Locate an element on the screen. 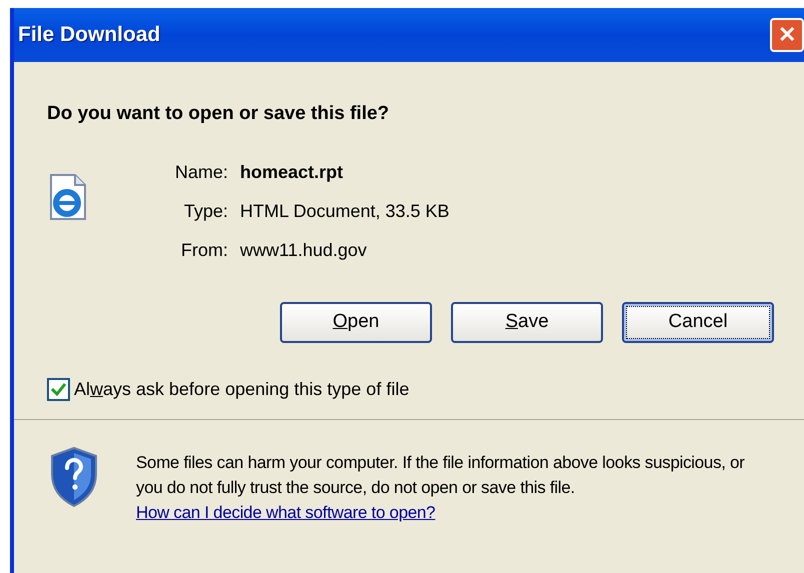  window-title: File Download is located at coordinates (89, 35).